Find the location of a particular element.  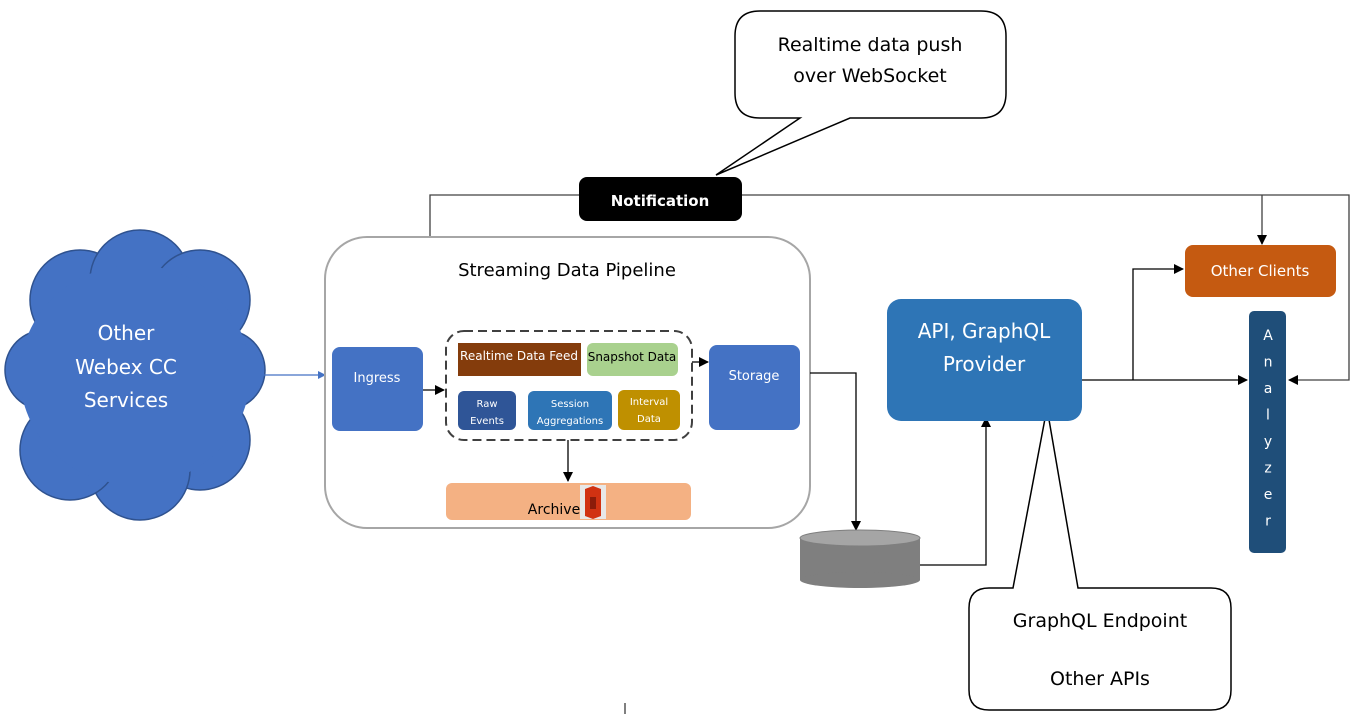

s3-bucket-icon is located at coordinates (593, 502).